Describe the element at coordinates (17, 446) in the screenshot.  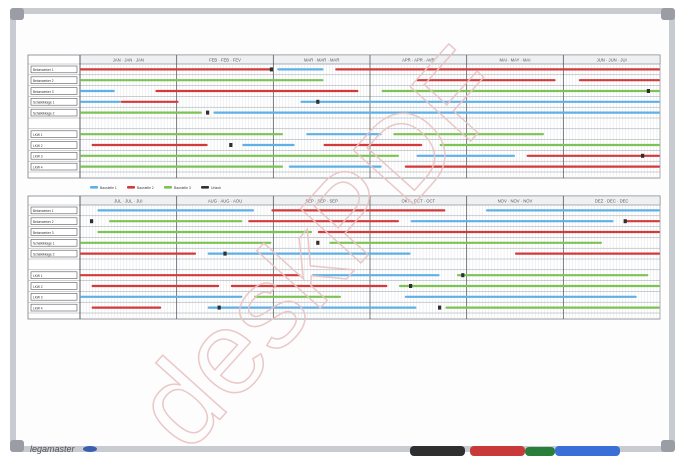
I see `frame-corner-bl` at that location.